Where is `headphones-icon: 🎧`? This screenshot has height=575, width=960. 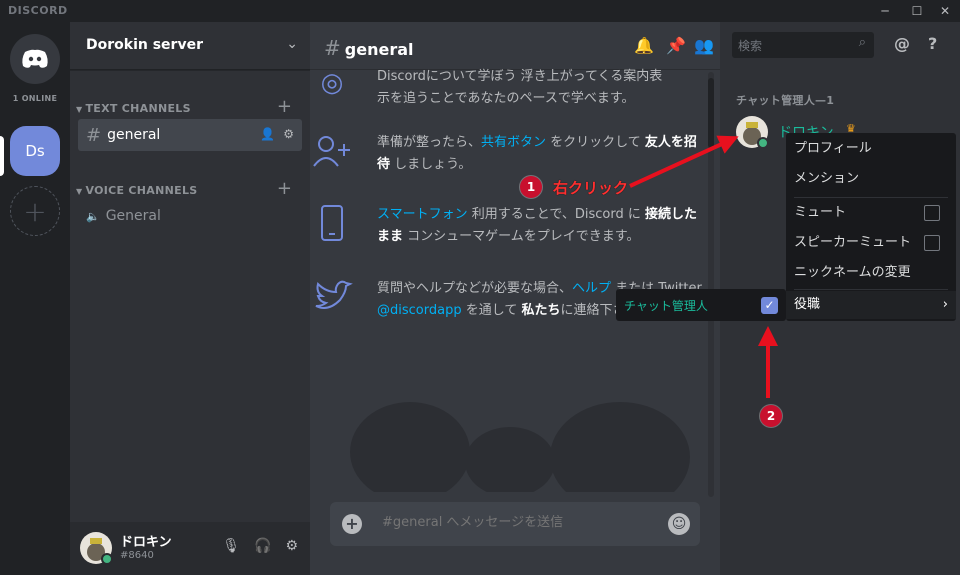
headphones-icon: 🎧 is located at coordinates (262, 546).